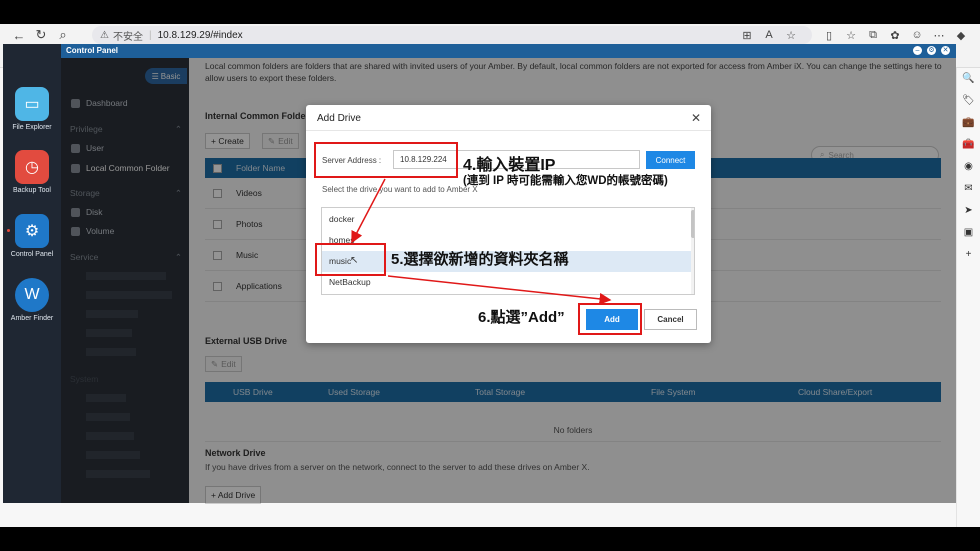 Image resolution: width=980 pixels, height=551 pixels. Describe the element at coordinates (499, 290) in the screenshot. I see `arrow-to-add` at that location.